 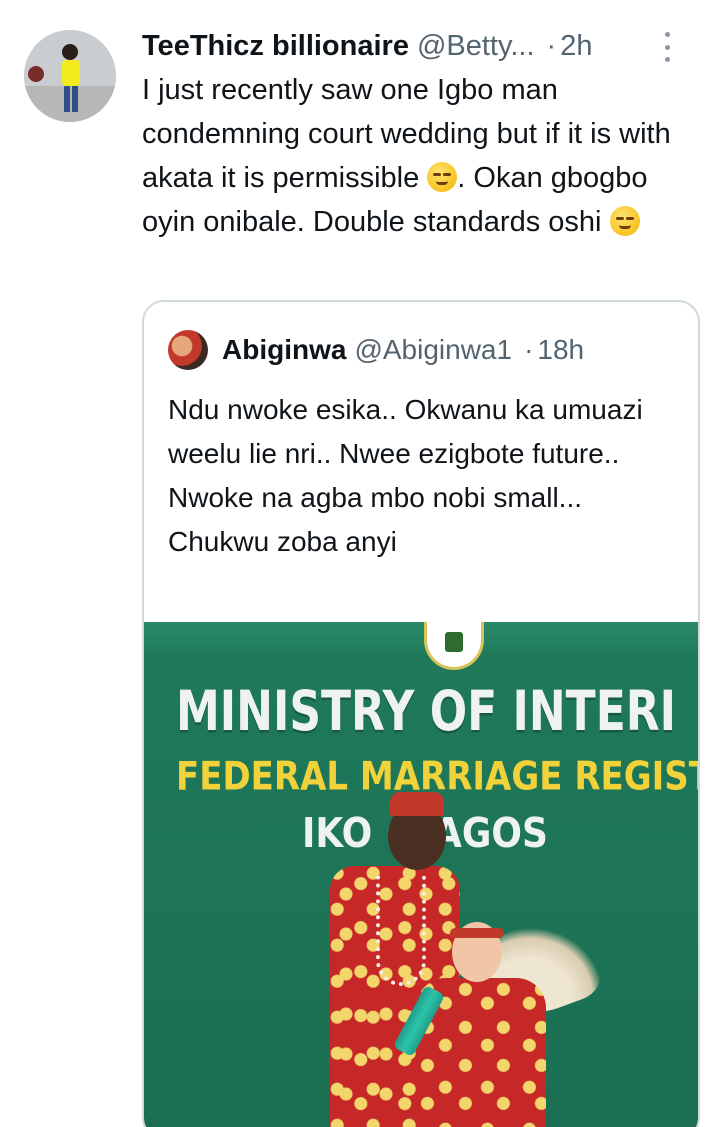 What do you see at coordinates (421, 640) in the screenshot?
I see `wall-top-band` at bounding box center [421, 640].